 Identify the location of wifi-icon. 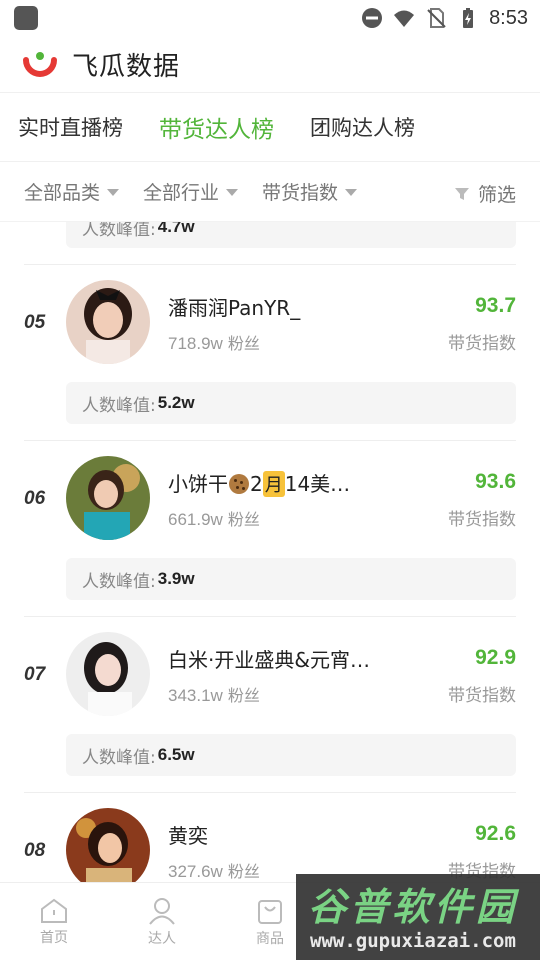
(404, 18).